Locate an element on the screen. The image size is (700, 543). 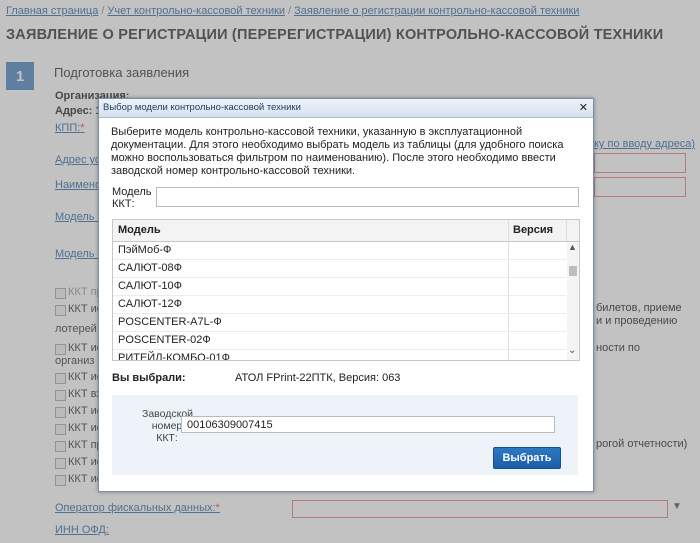
table-scrollbar: ▲ ⌄ is located at coordinates (573, 301).